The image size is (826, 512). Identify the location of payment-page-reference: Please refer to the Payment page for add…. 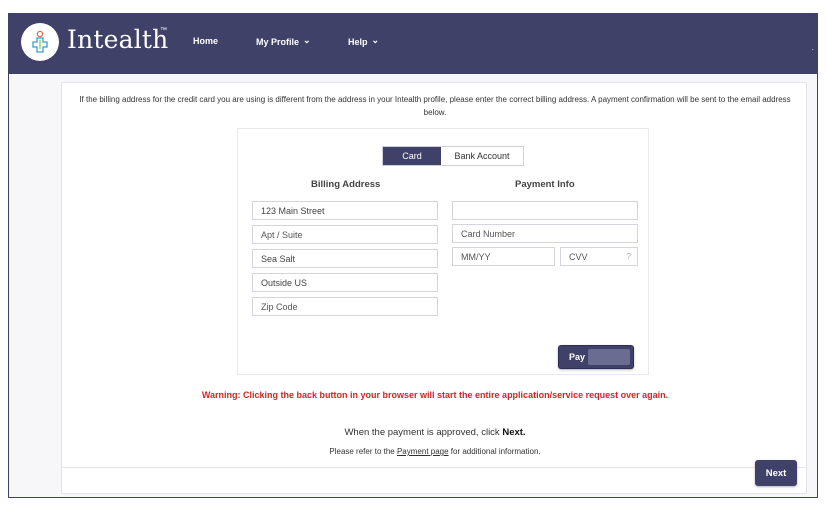
(435, 451).